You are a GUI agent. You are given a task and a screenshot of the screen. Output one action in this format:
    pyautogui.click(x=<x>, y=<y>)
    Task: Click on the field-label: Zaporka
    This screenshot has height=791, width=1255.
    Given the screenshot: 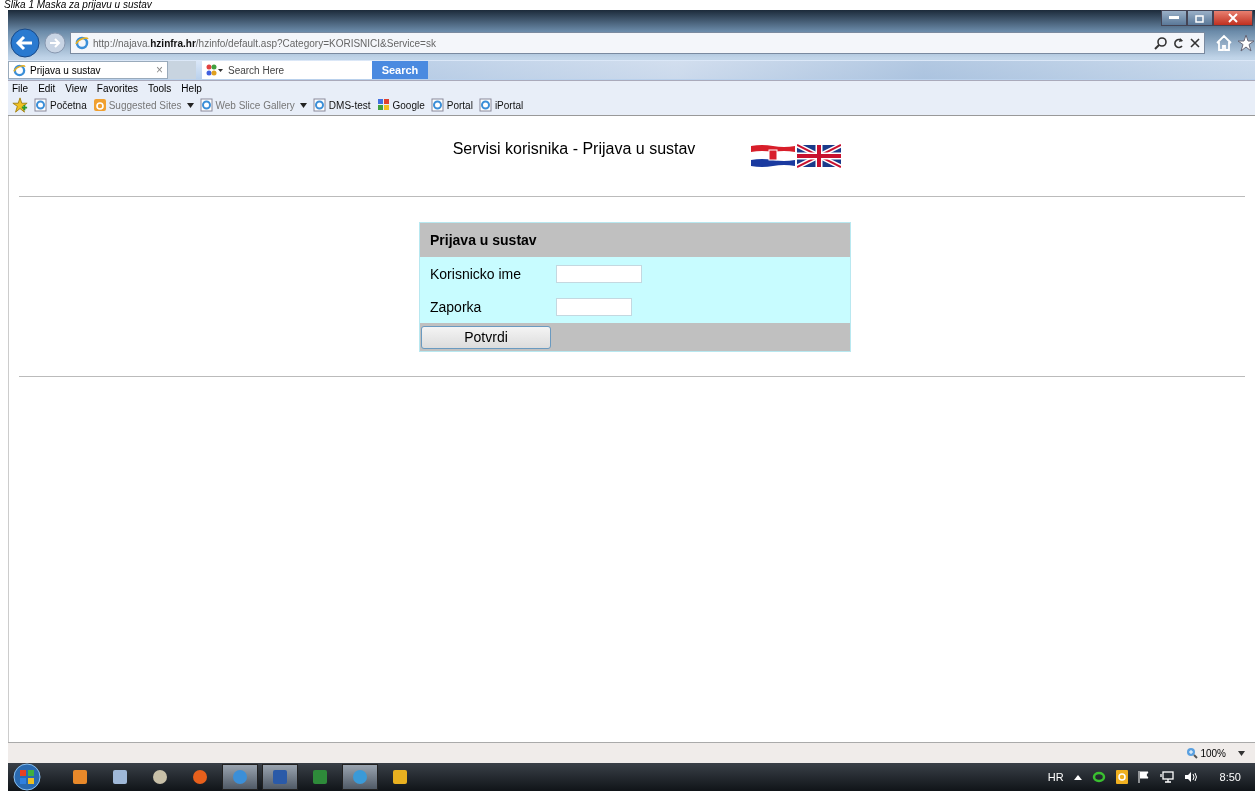 What is the action you would take?
    pyautogui.click(x=456, y=306)
    